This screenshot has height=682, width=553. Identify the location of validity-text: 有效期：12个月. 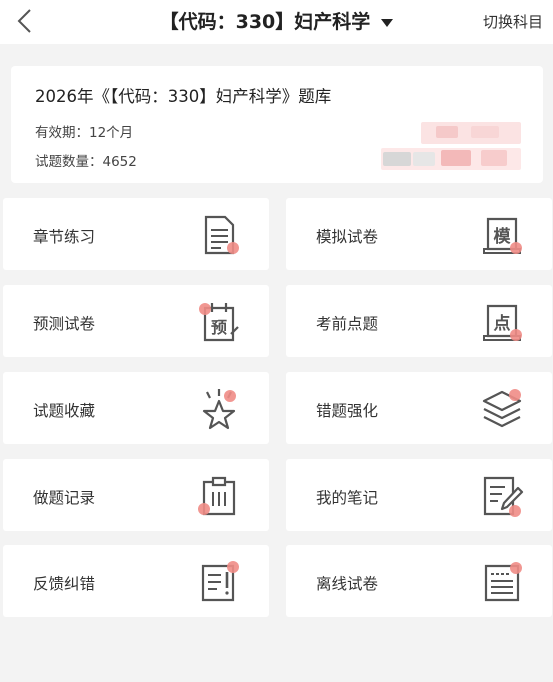
(84, 133).